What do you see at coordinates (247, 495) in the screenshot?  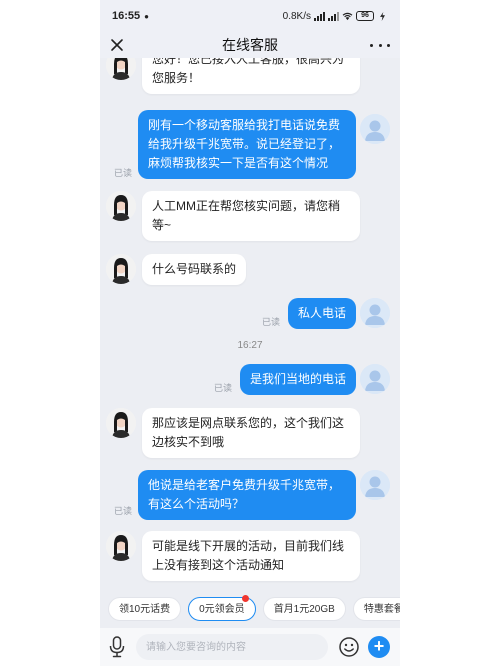 I see `message-bubble-user: 他说是给老客户免费升级千兆宽带，有这么个活动吗？` at bounding box center [247, 495].